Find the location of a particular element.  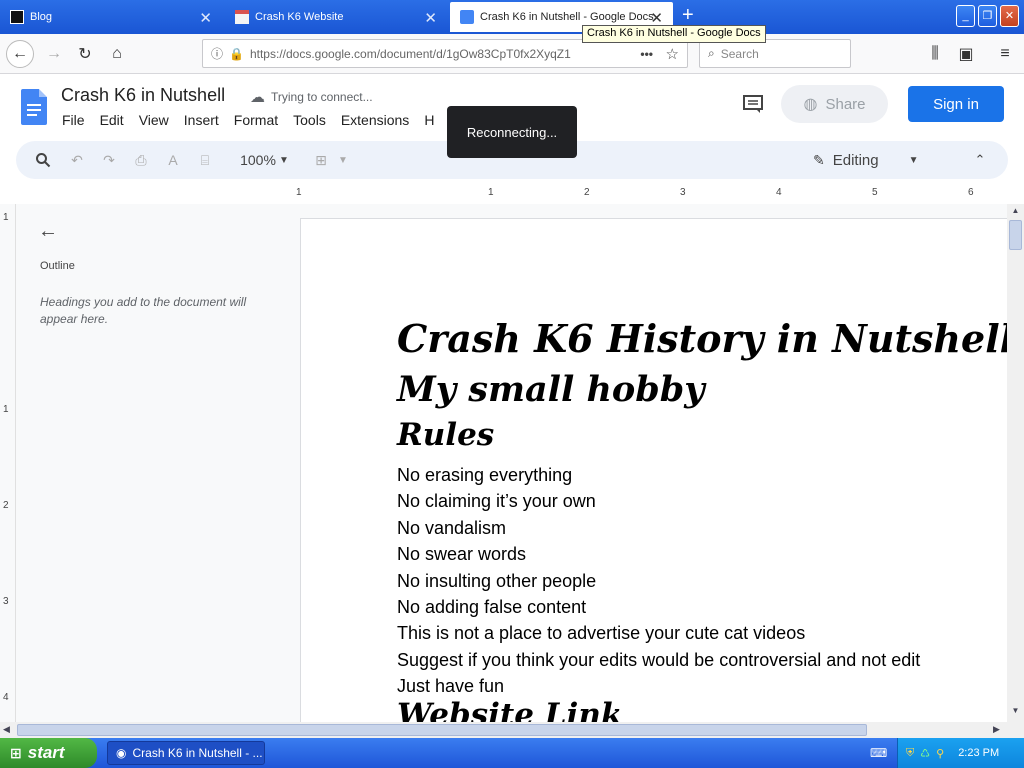

heading-title: Crash K6 History in Nutshell is located at coordinates (703, 338).